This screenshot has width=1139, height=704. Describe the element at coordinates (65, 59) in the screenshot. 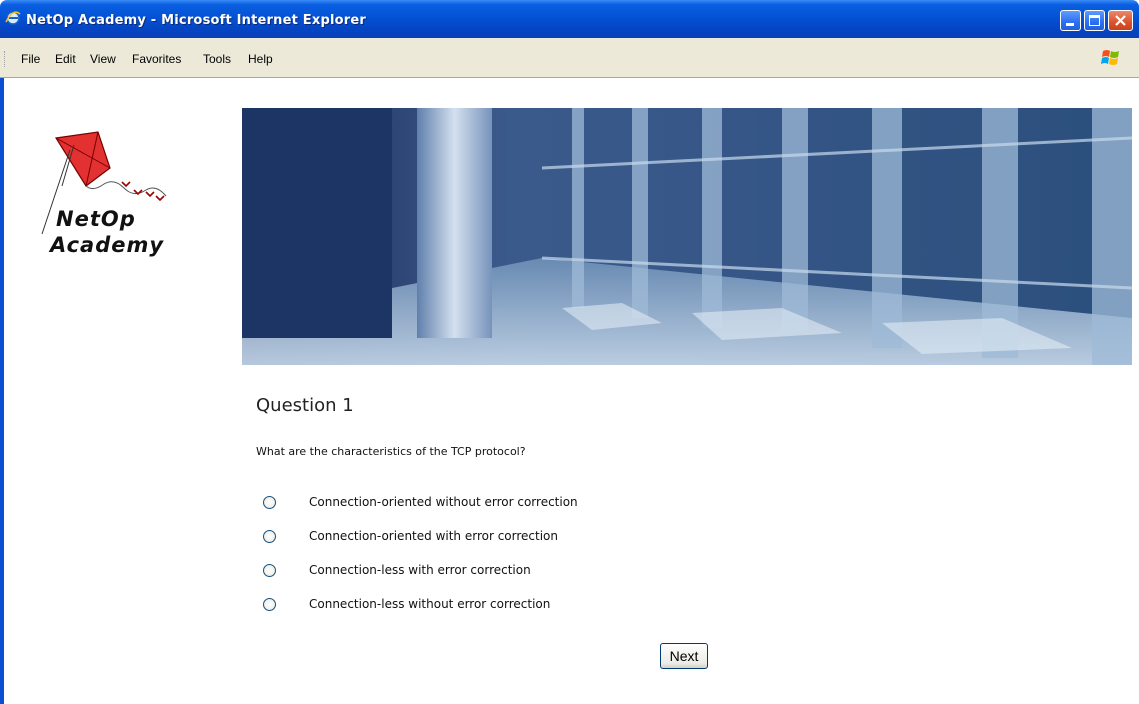

I see `menu-edit: Edit` at that location.